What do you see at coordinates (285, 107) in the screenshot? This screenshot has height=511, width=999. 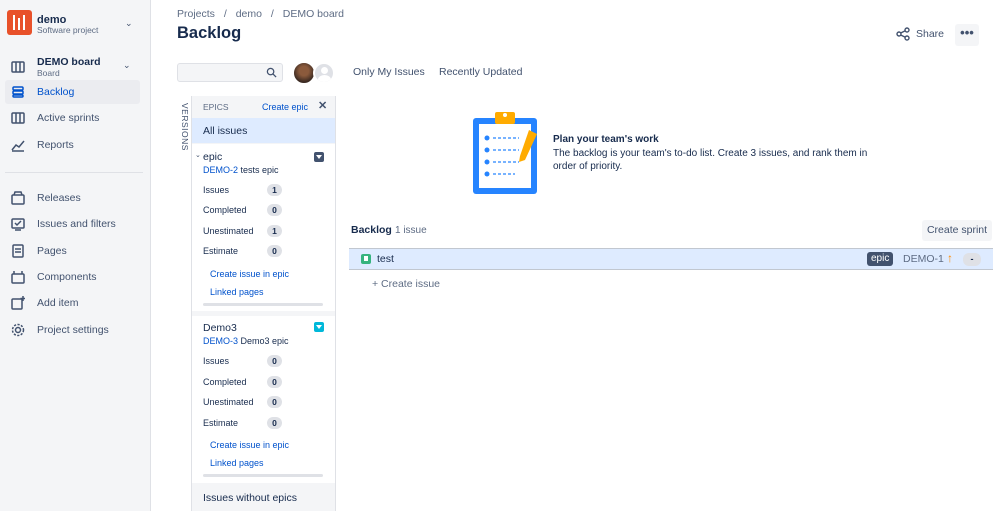 I see `create-epic-link: Create epic` at bounding box center [285, 107].